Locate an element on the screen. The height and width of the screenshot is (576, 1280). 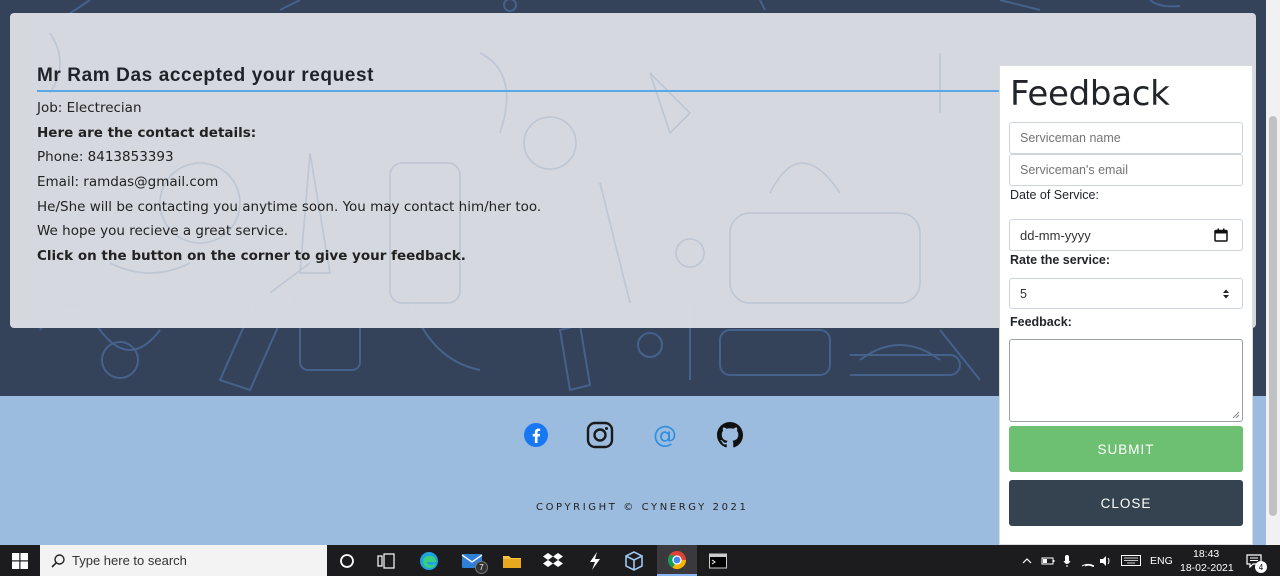
dropbox-taskbar-app is located at coordinates (553, 560).